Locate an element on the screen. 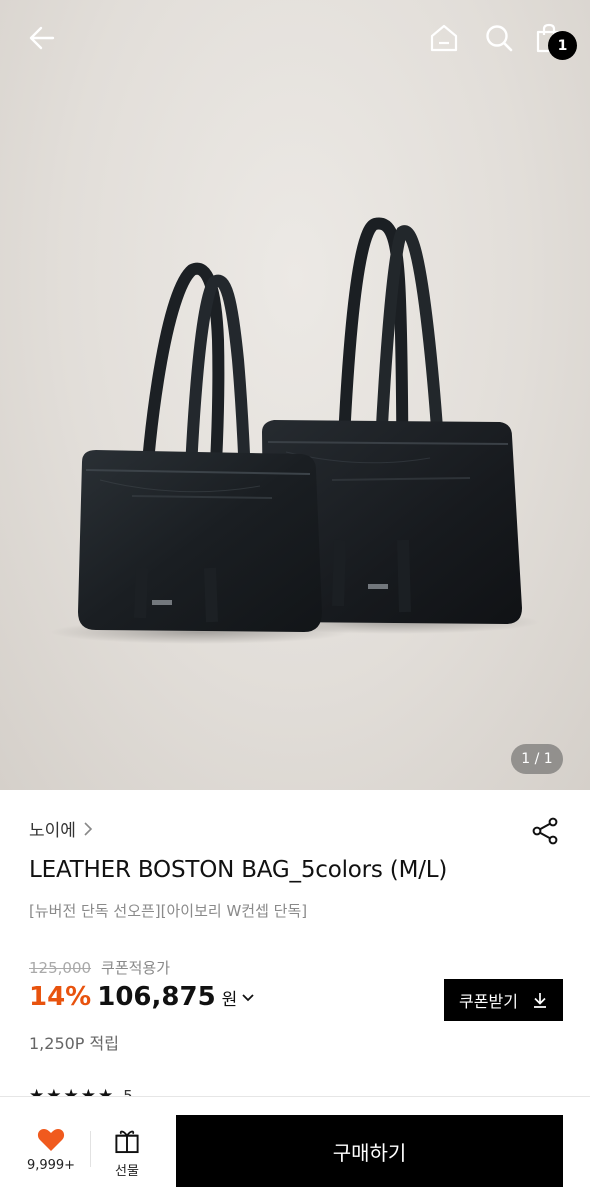  search-icon is located at coordinates (499, 38).